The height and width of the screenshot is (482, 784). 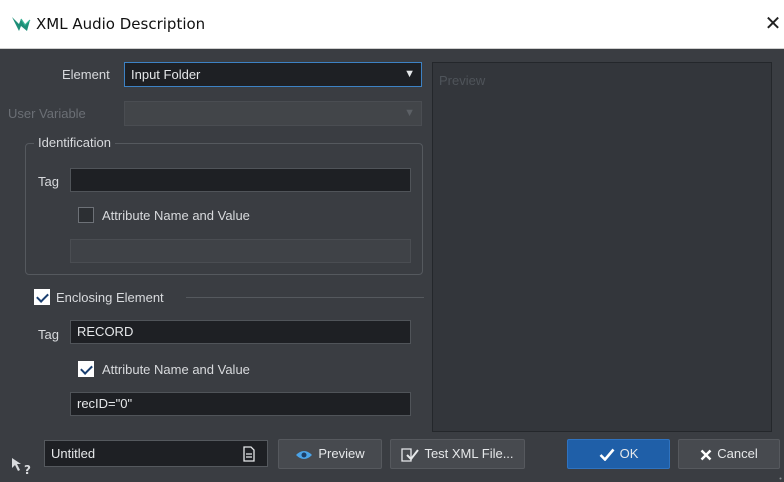 What do you see at coordinates (462, 80) in the screenshot?
I see `preview-placeholder: Preview` at bounding box center [462, 80].